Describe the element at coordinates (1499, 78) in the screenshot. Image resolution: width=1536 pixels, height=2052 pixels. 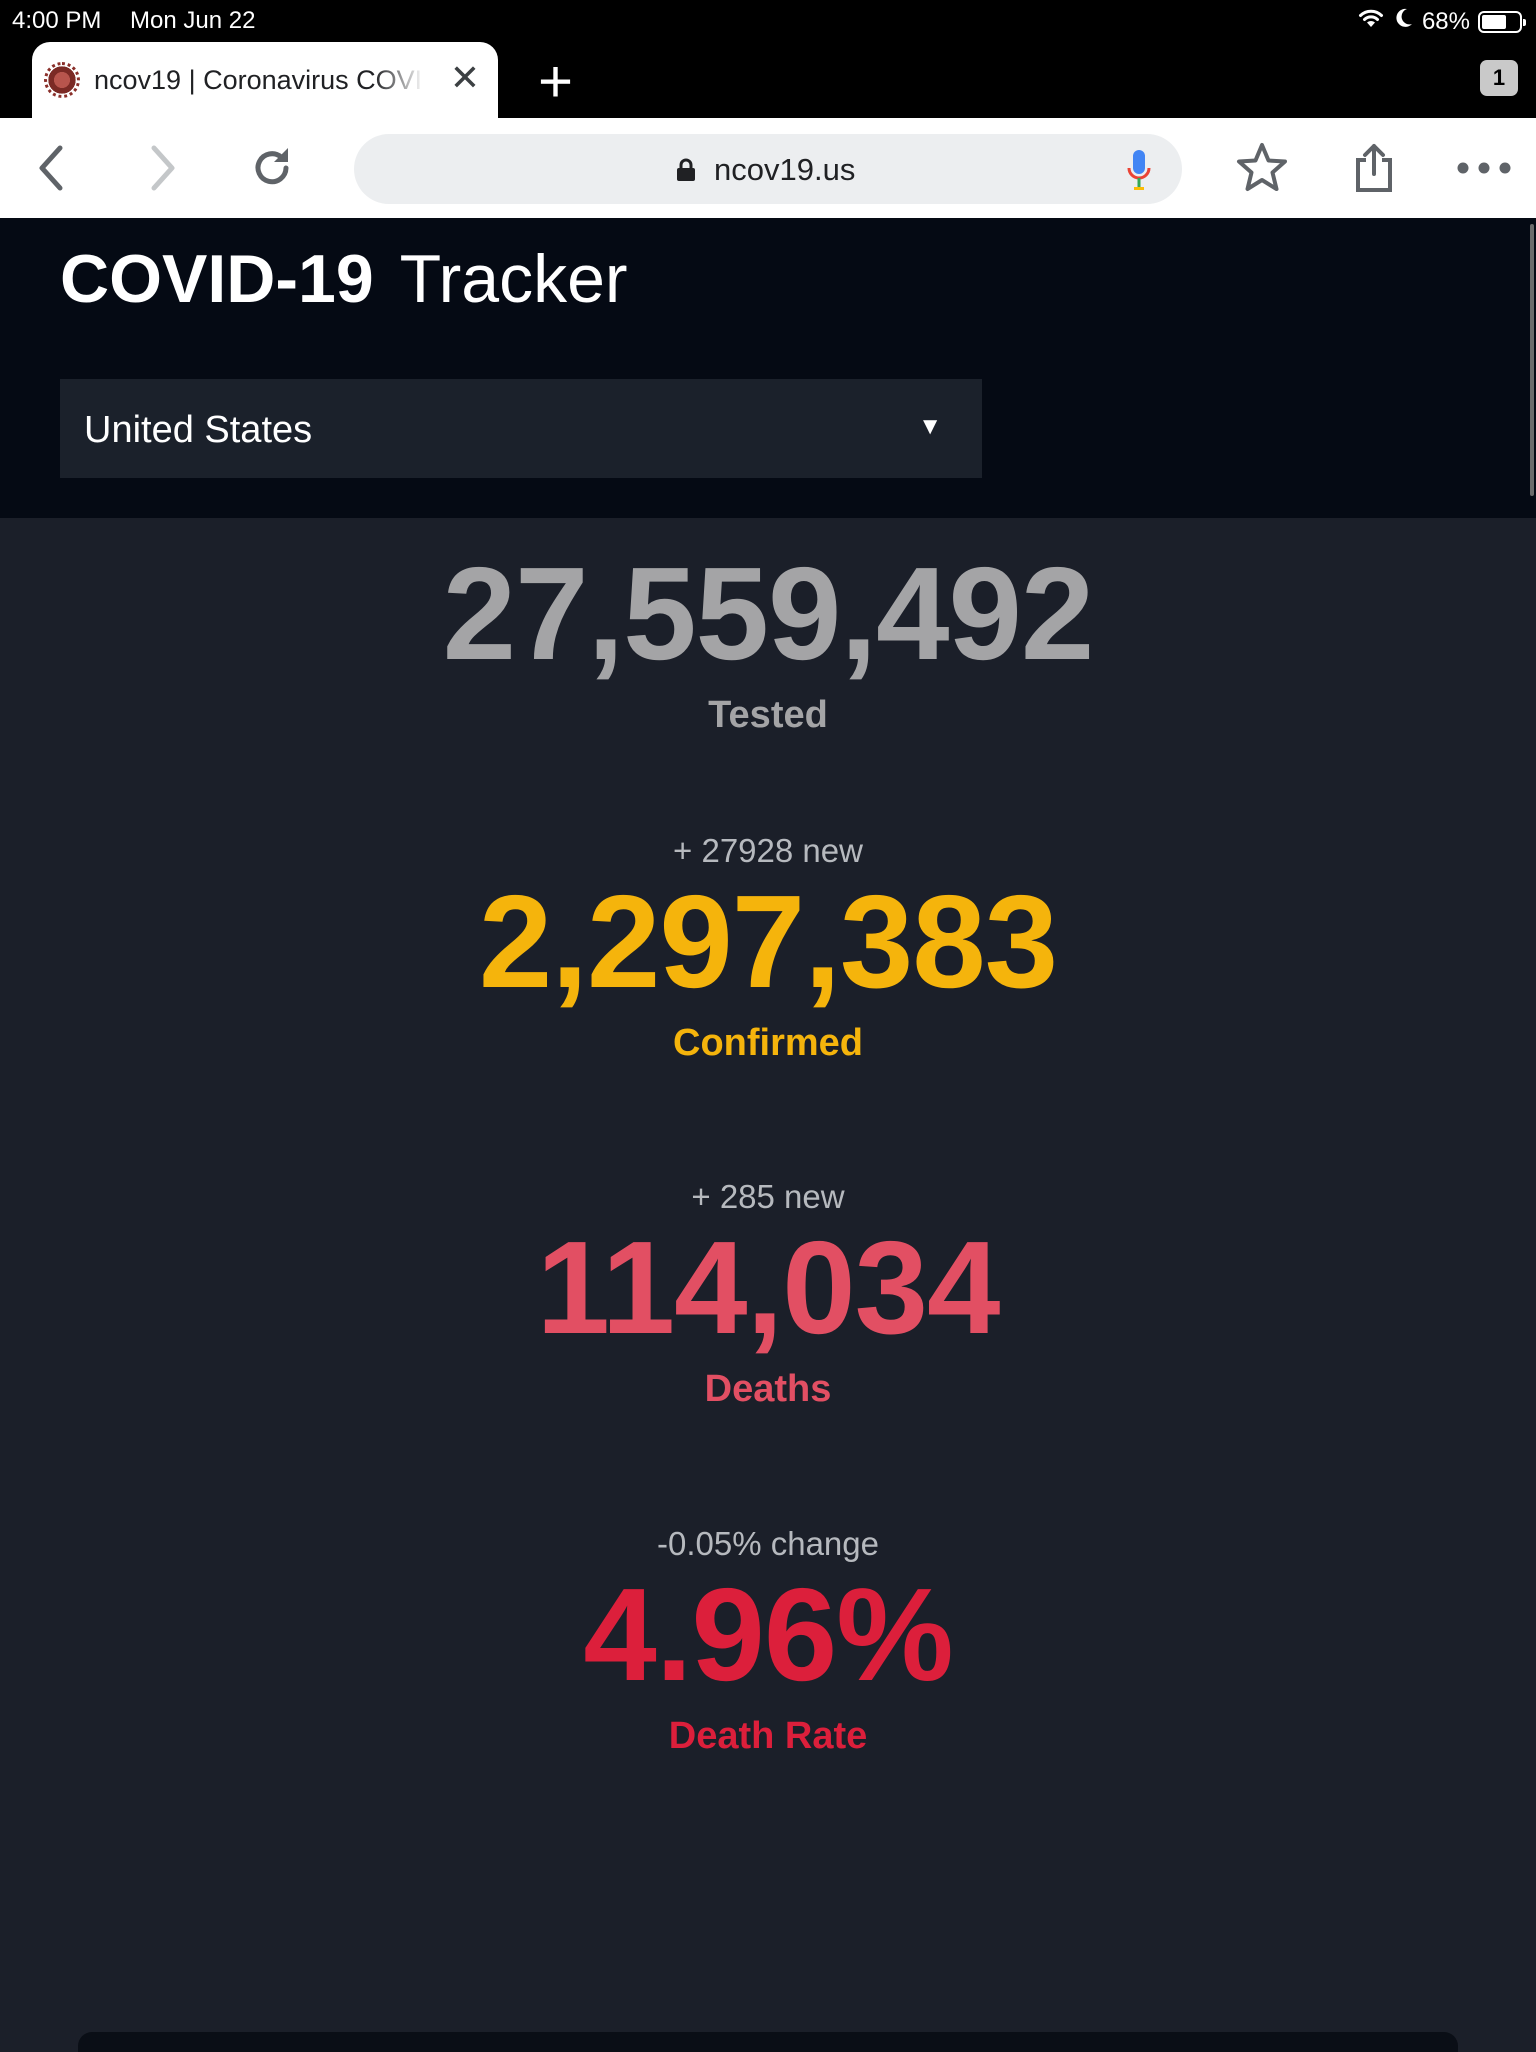
I see `tab-count-button: 1` at that location.